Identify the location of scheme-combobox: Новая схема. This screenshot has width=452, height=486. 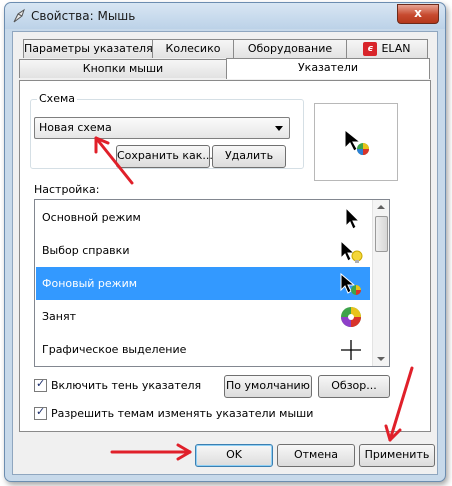
(162, 128).